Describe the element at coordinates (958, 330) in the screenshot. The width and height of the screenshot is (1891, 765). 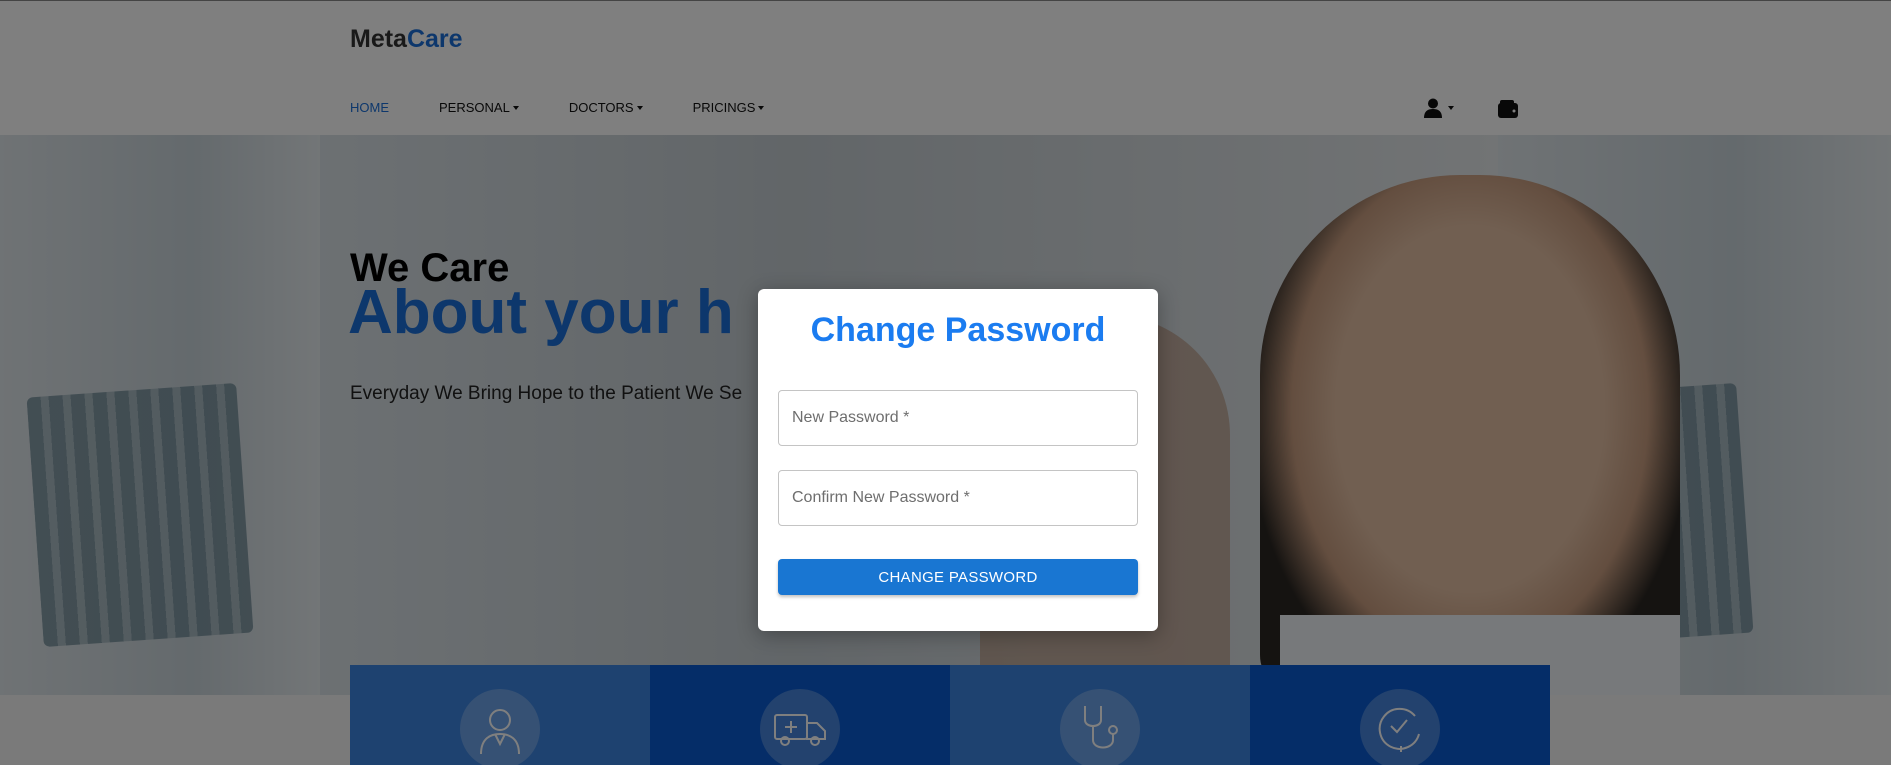
I see `modal-title: Change Password` at that location.